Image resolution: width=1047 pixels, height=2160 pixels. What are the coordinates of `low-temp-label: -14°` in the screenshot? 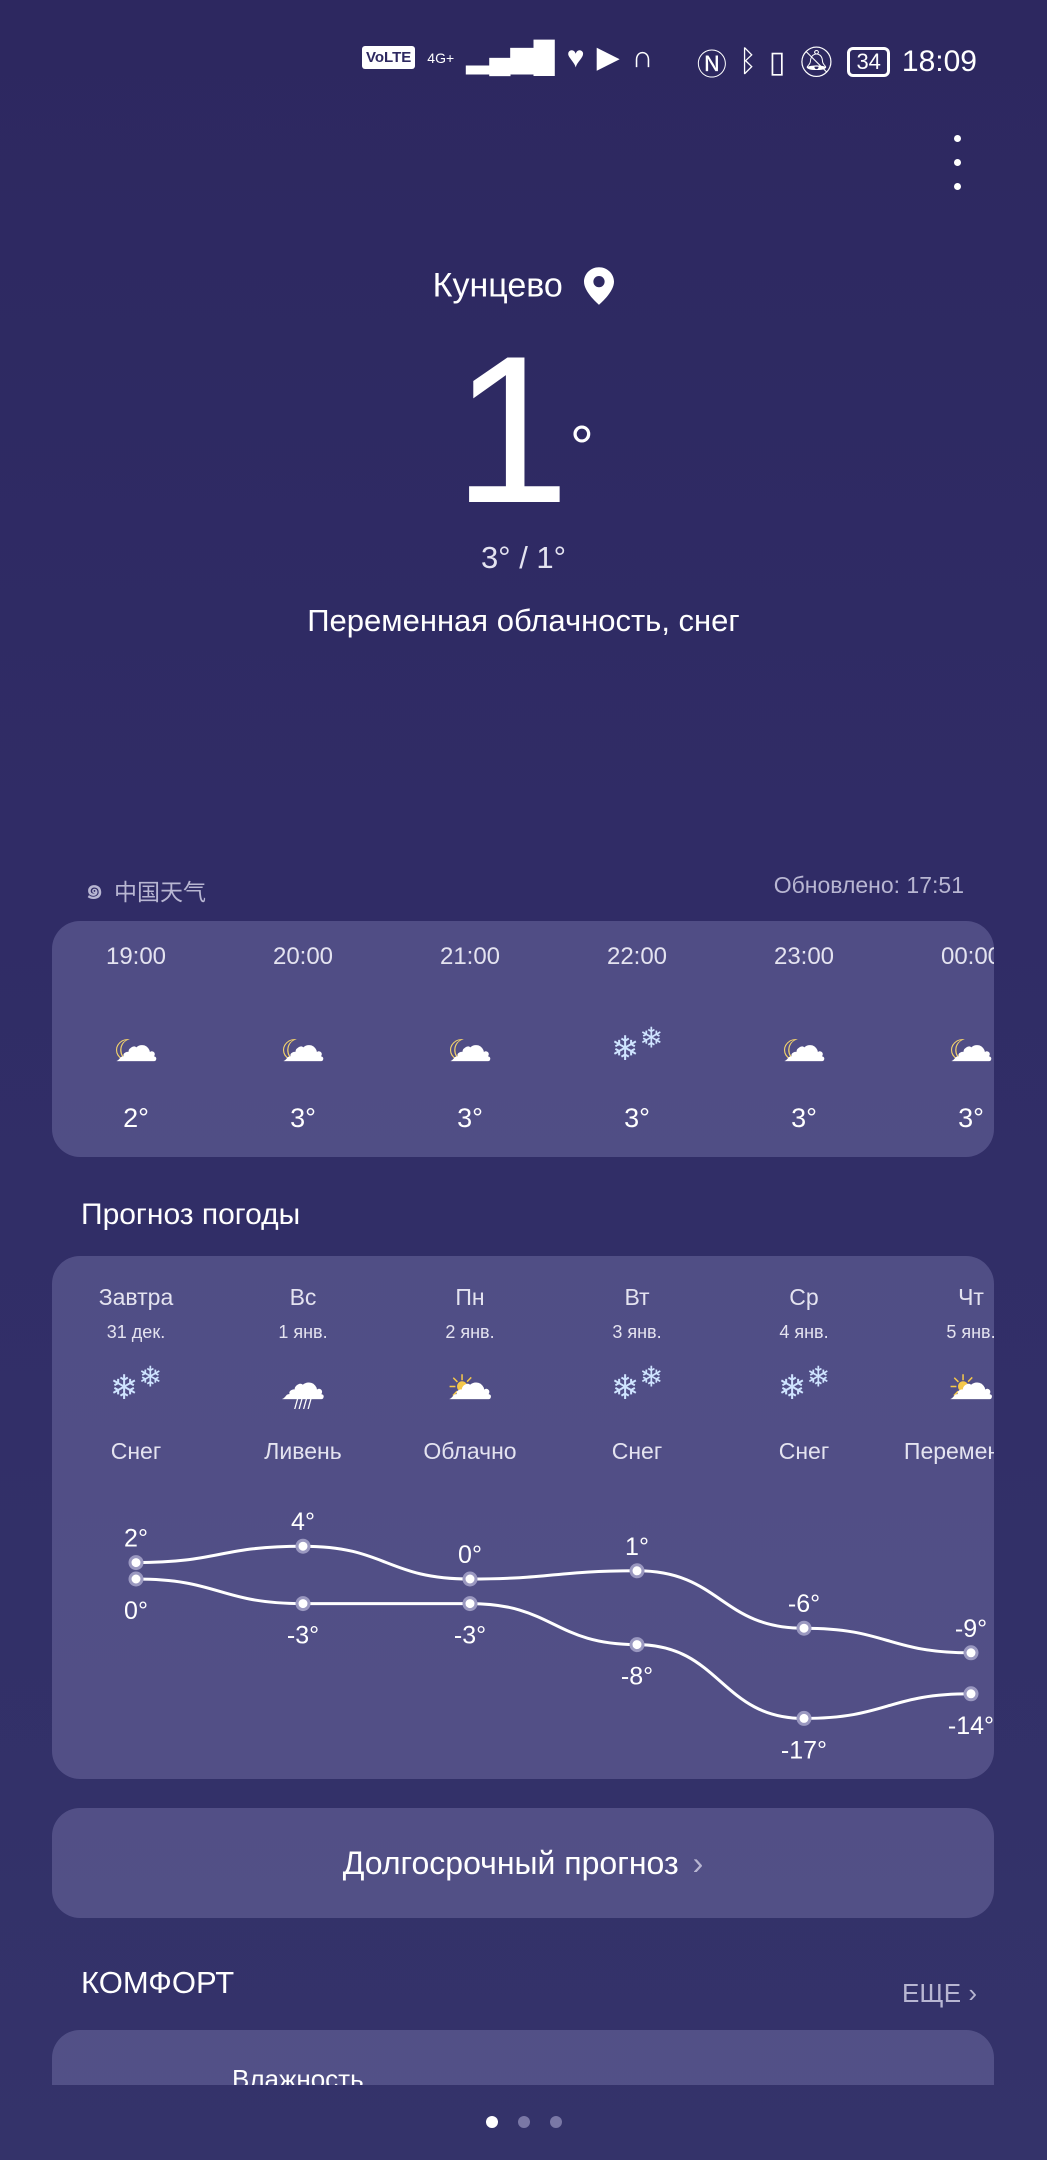 It's located at (971, 1726).